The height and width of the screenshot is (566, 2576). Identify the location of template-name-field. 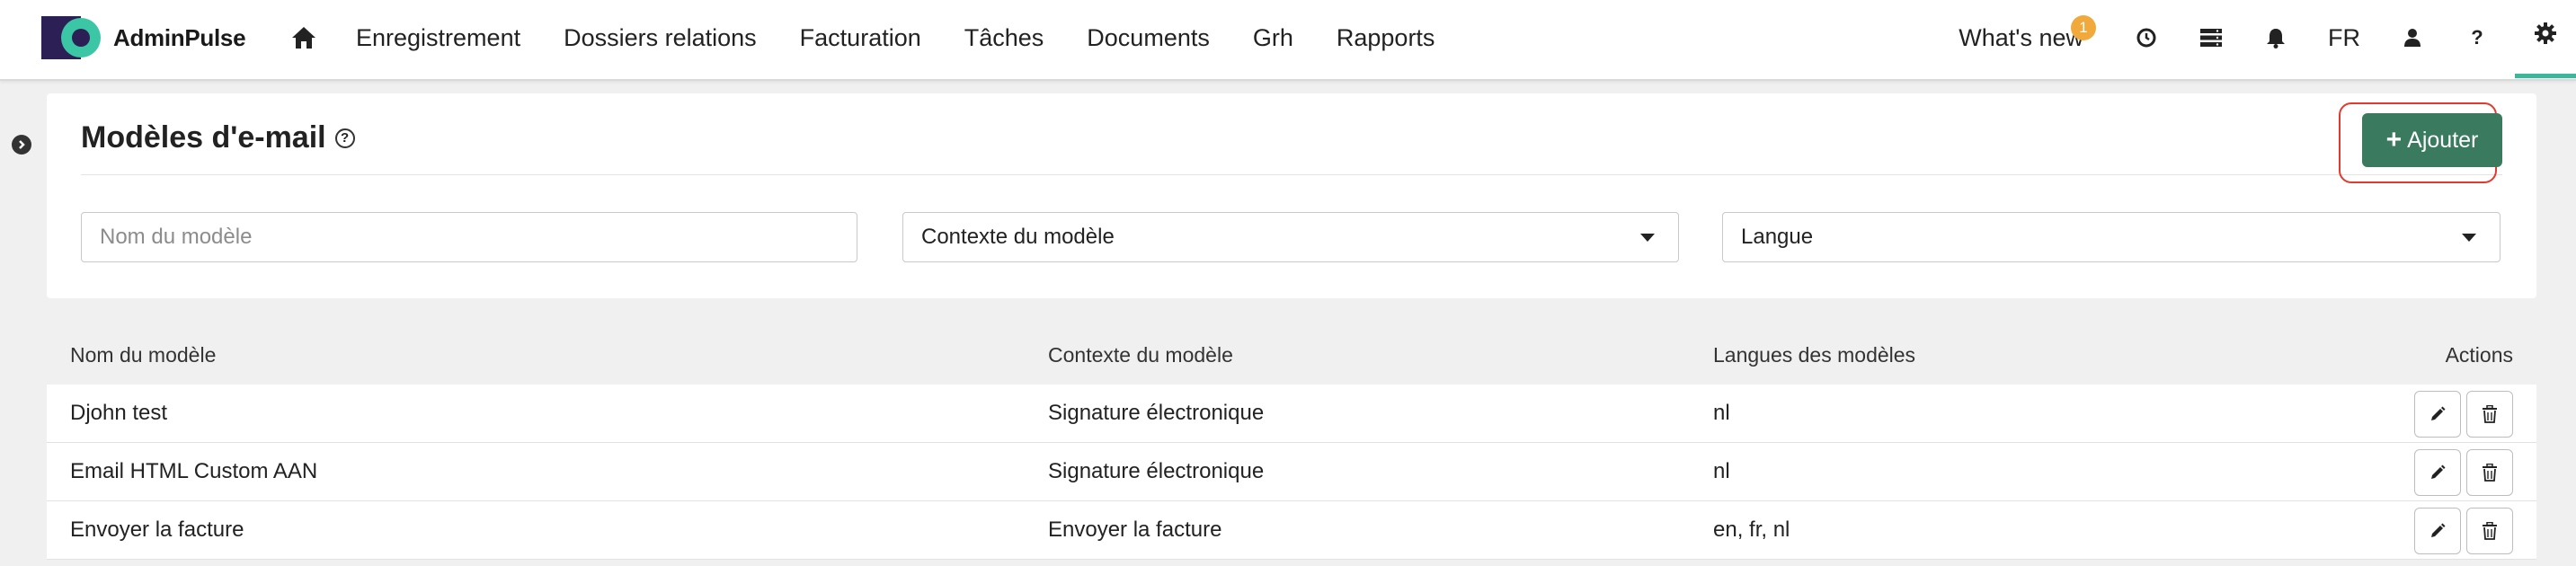
(469, 237).